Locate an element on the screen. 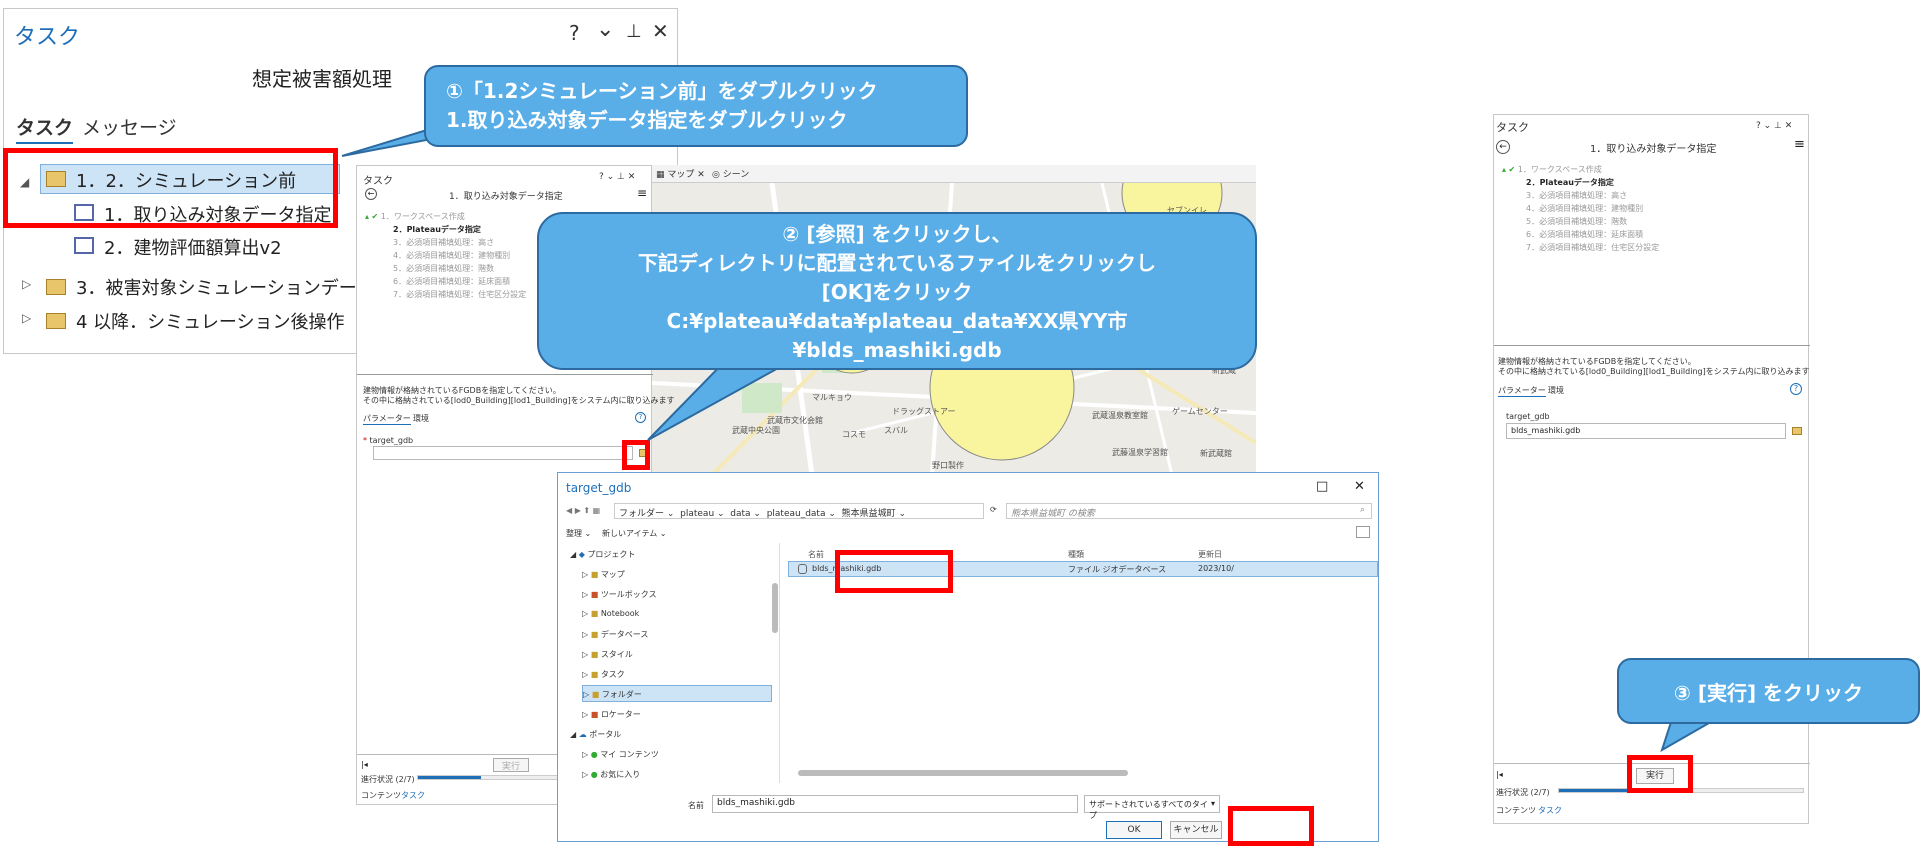 This screenshot has height=846, width=1920. callout-line: 下記ディレクトリに配置されているファイルをクリックし is located at coordinates (897, 263).